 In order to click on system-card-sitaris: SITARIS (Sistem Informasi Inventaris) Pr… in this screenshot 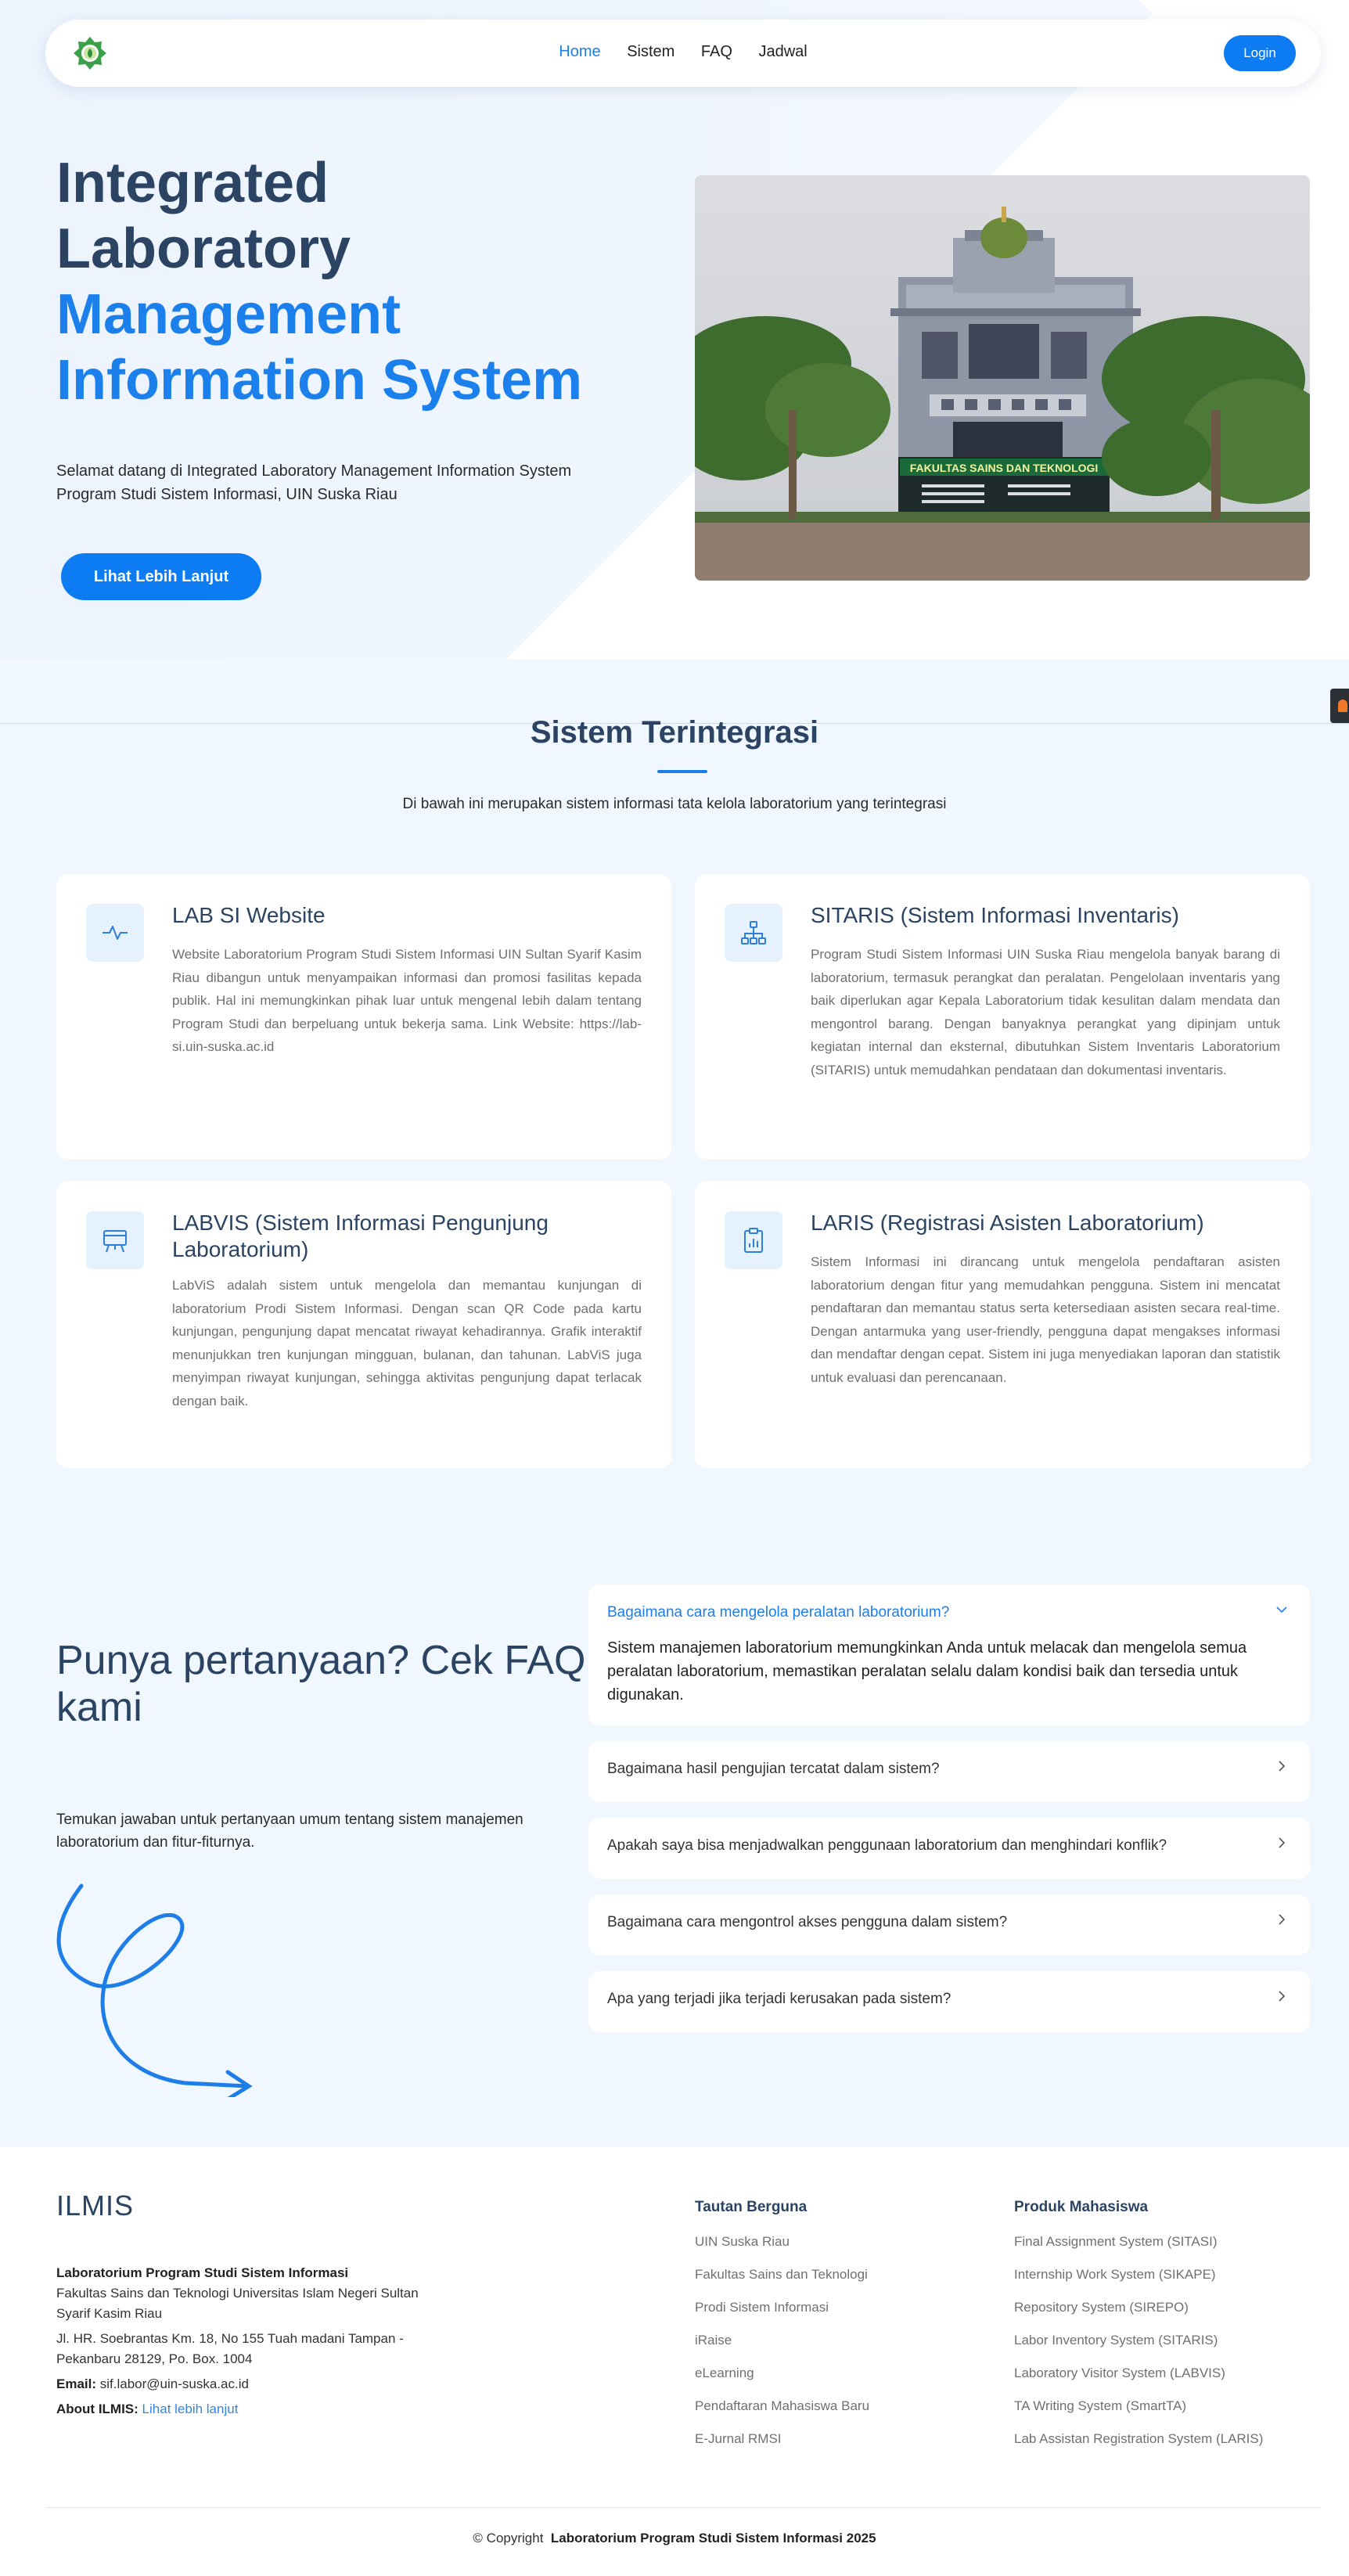, I will do `click(1002, 1017)`.